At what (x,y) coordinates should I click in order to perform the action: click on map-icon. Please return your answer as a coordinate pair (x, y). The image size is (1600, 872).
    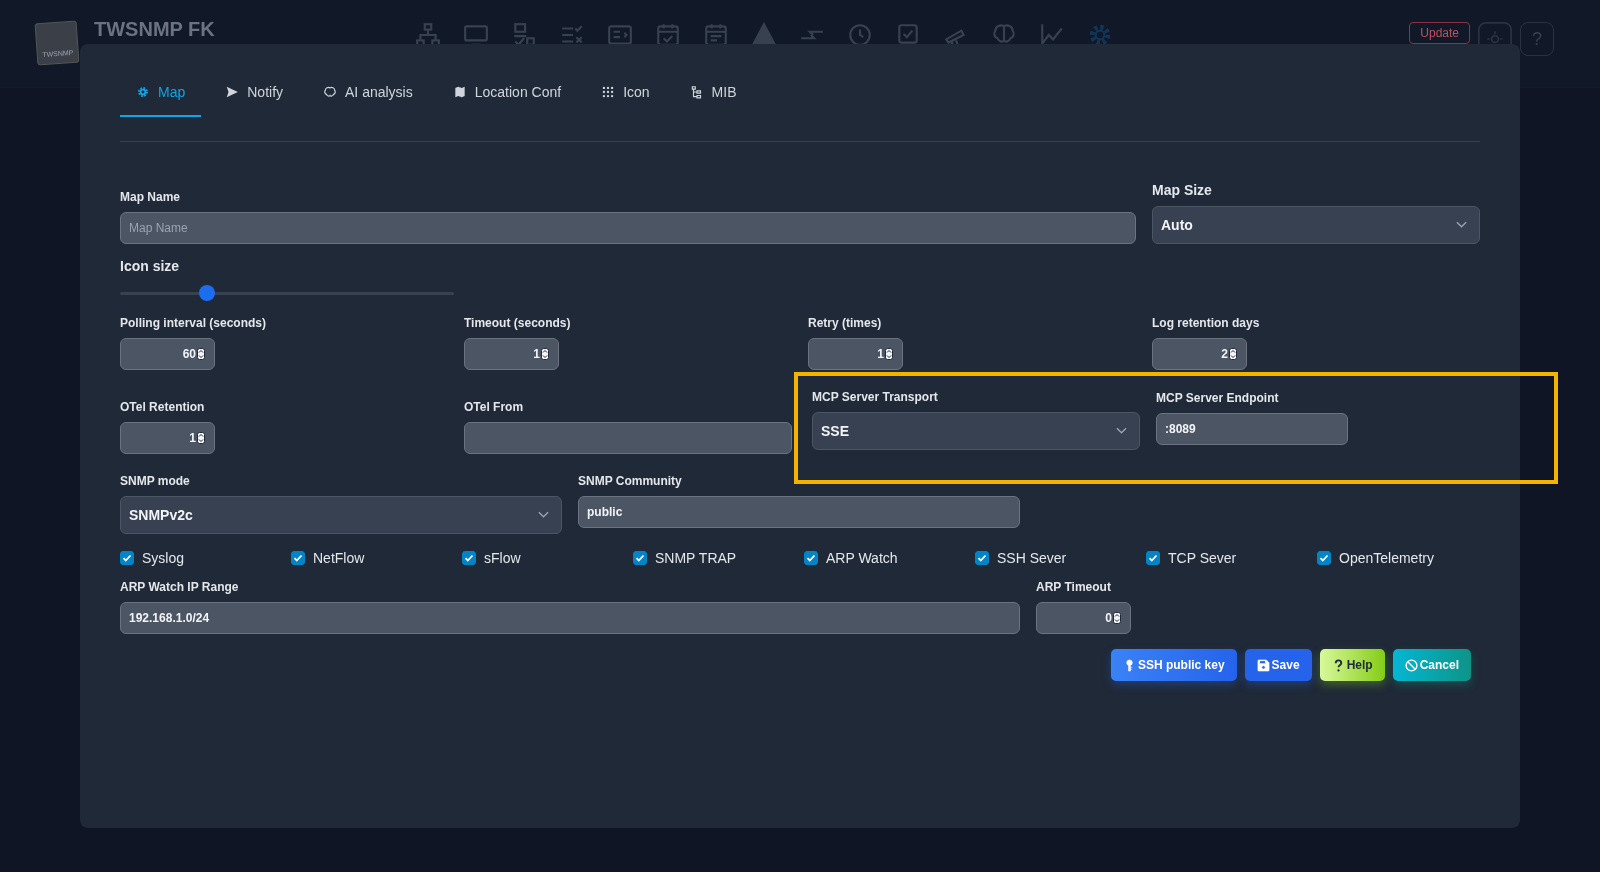
    Looking at the image, I should click on (459, 92).